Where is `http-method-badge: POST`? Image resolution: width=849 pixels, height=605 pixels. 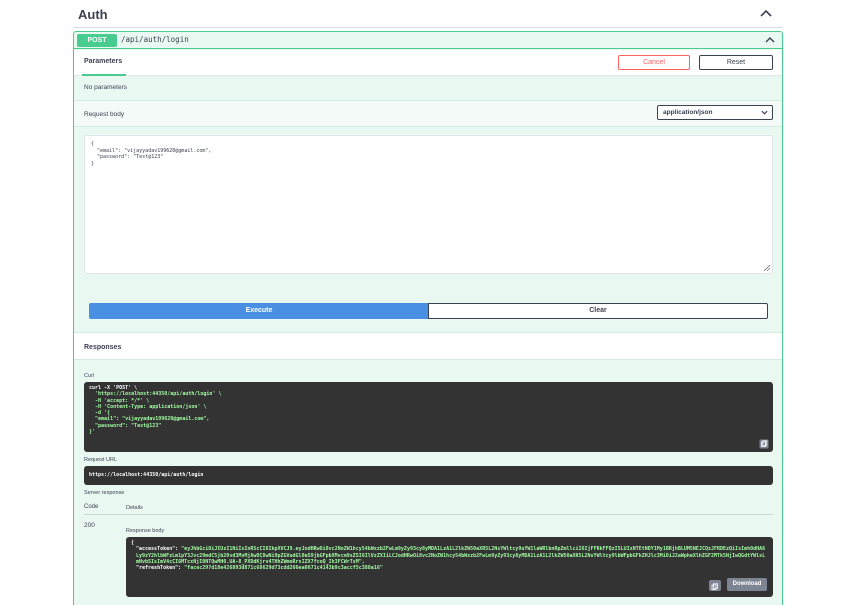
http-method-badge: POST is located at coordinates (97, 40).